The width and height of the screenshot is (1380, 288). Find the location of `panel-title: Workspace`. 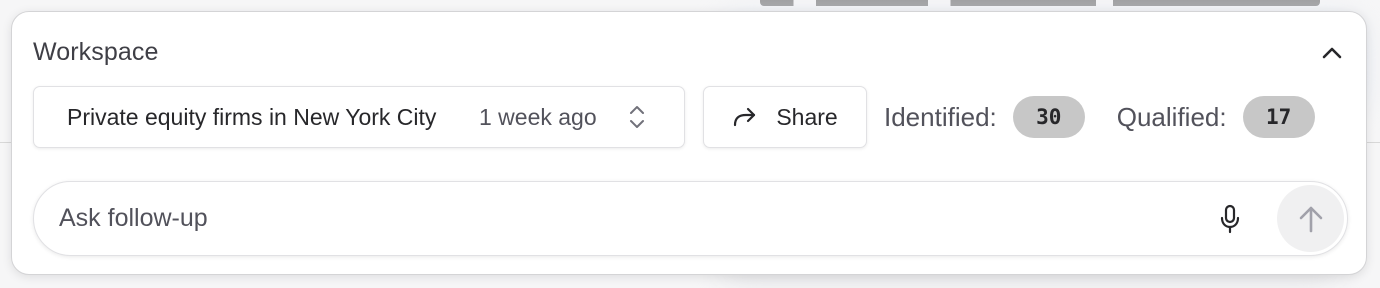

panel-title: Workspace is located at coordinates (96, 52).